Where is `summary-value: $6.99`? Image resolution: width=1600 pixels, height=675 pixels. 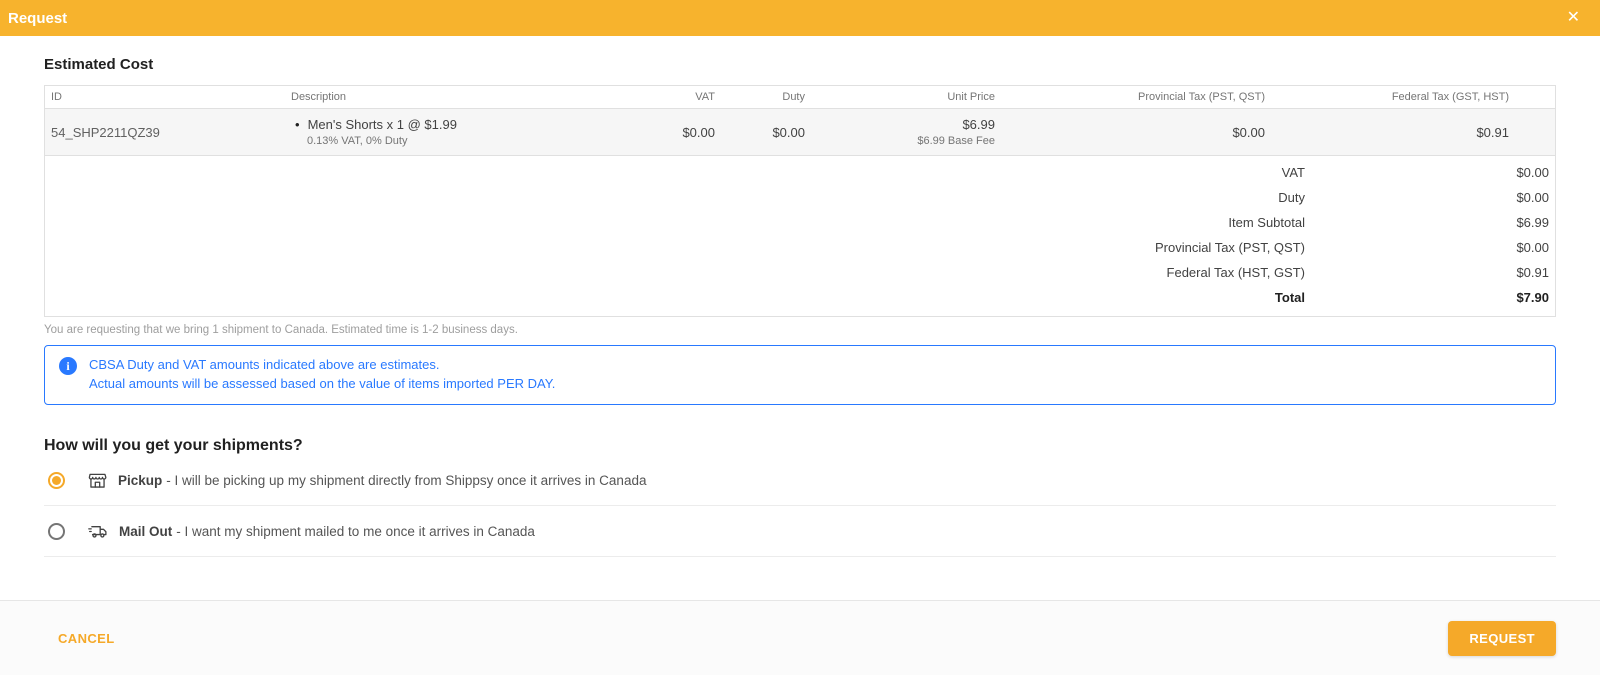
summary-value: $6.99 is located at coordinates (1532, 222).